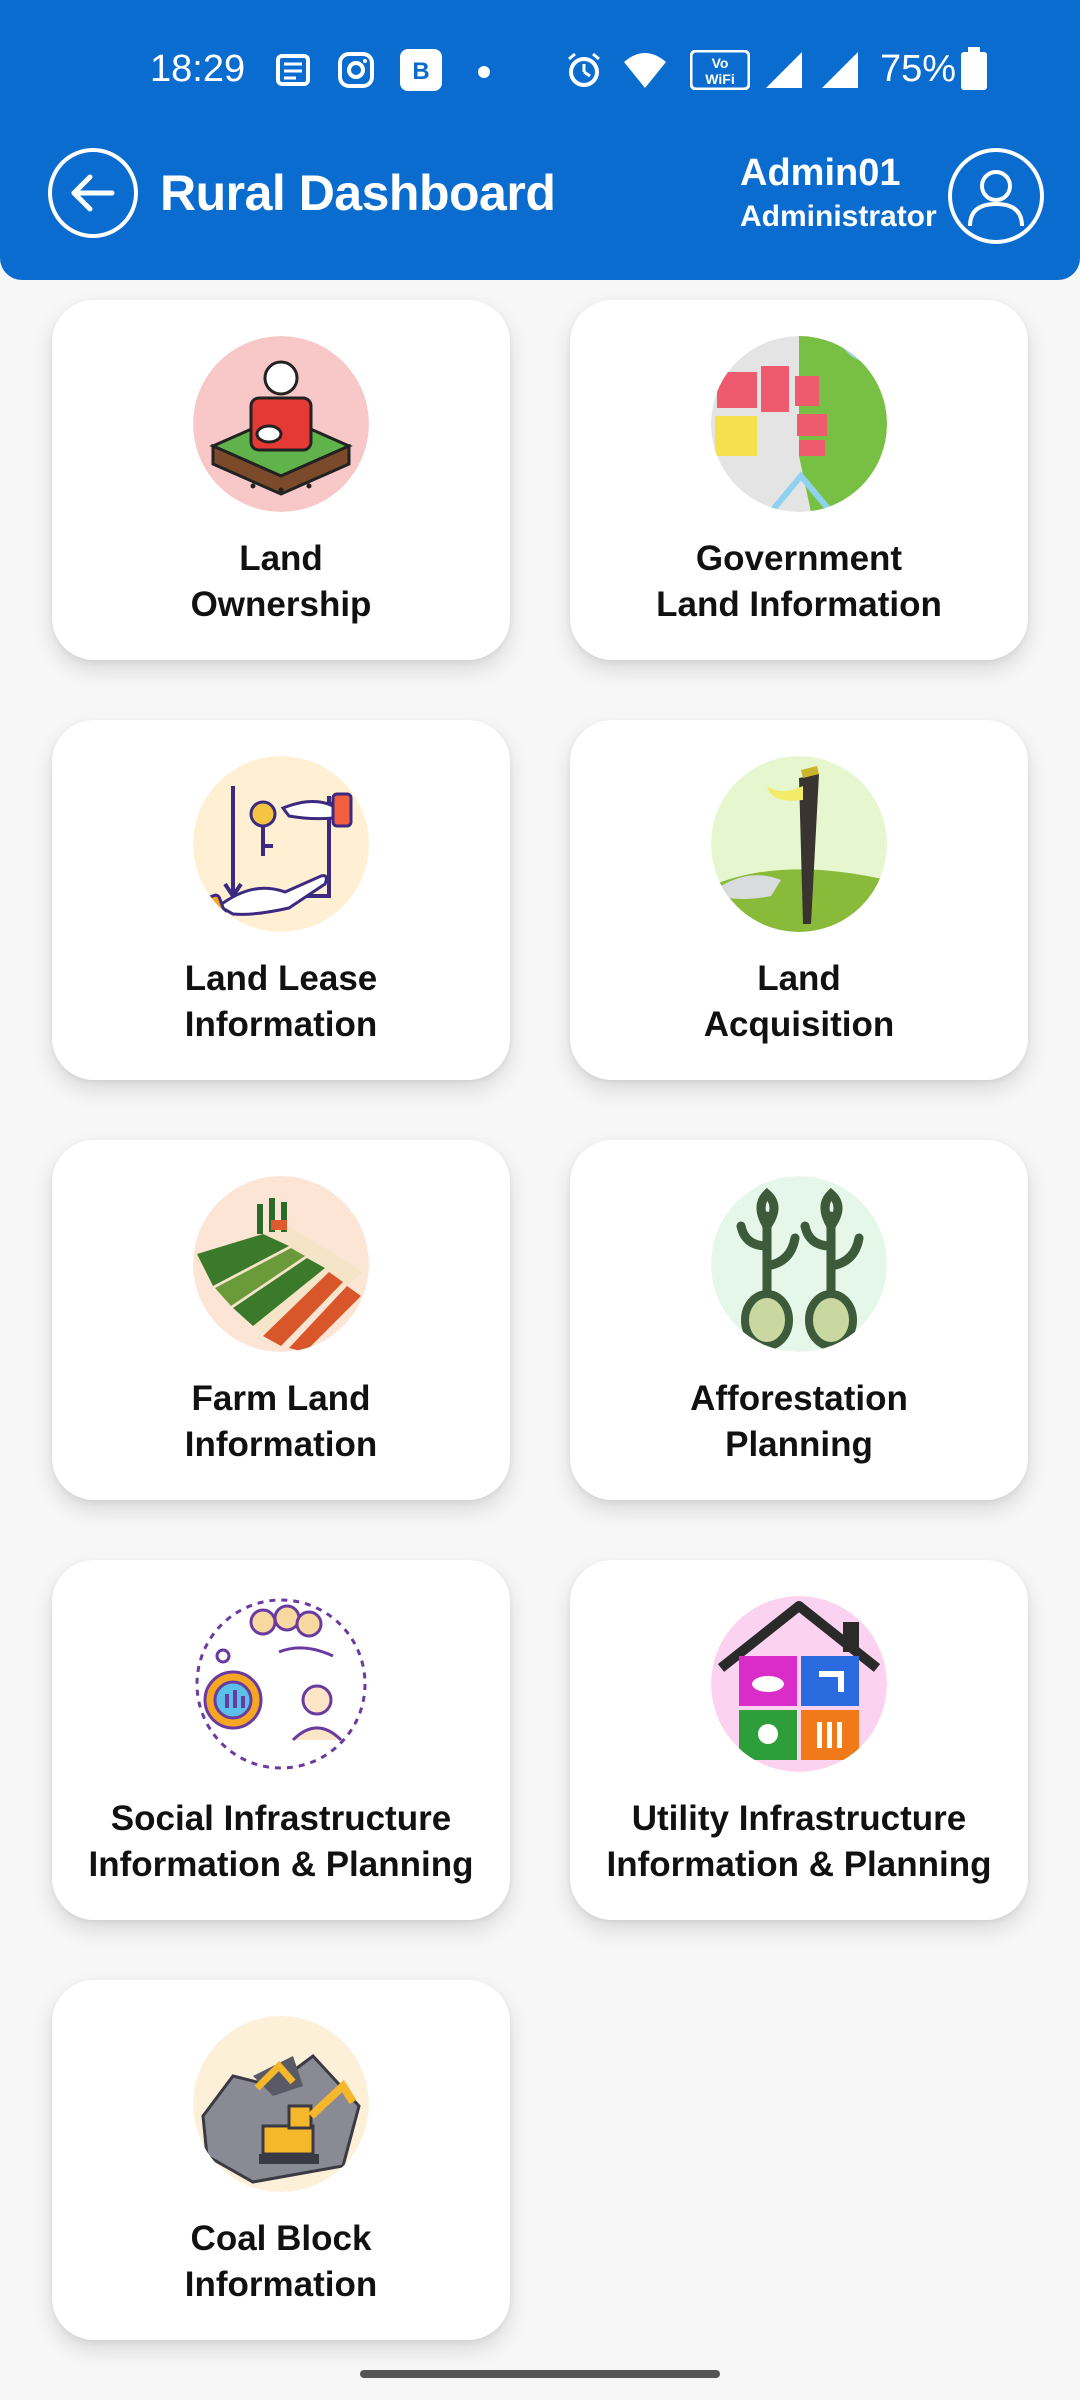 The width and height of the screenshot is (1080, 2400). What do you see at coordinates (281, 844) in the screenshot?
I see `land-lease-key-icon` at bounding box center [281, 844].